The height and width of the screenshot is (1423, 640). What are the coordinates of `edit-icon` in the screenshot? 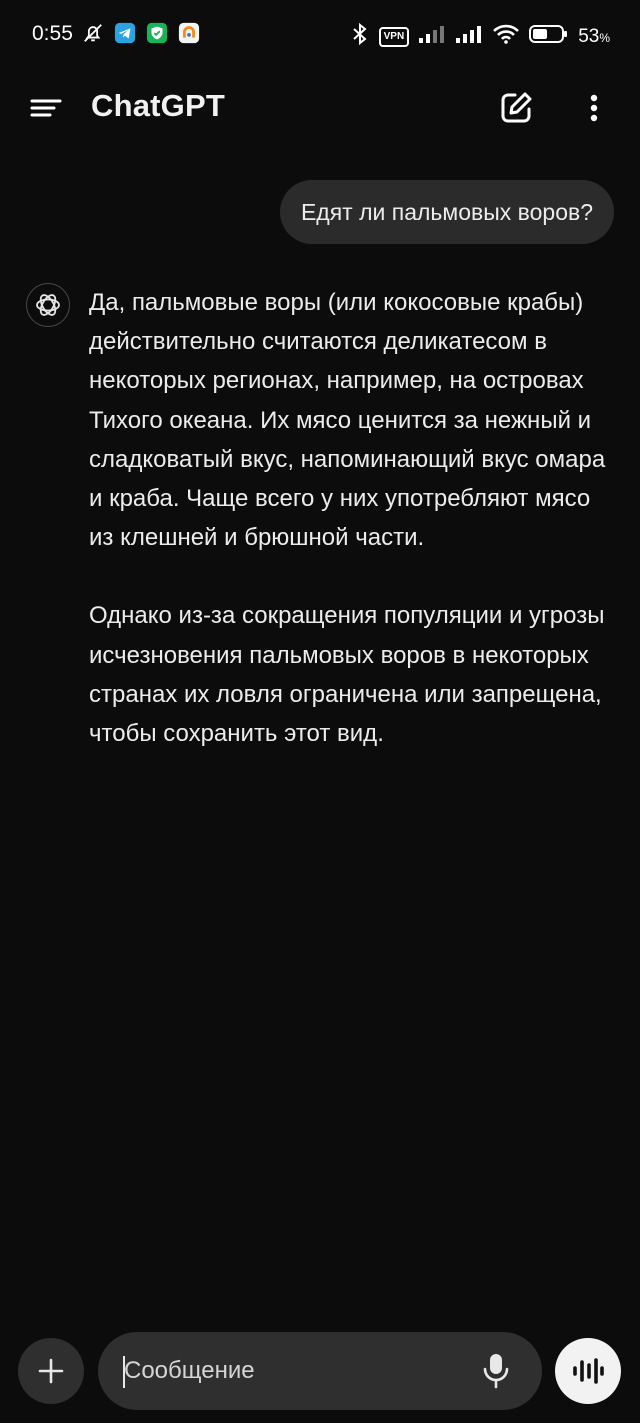 It's located at (516, 107).